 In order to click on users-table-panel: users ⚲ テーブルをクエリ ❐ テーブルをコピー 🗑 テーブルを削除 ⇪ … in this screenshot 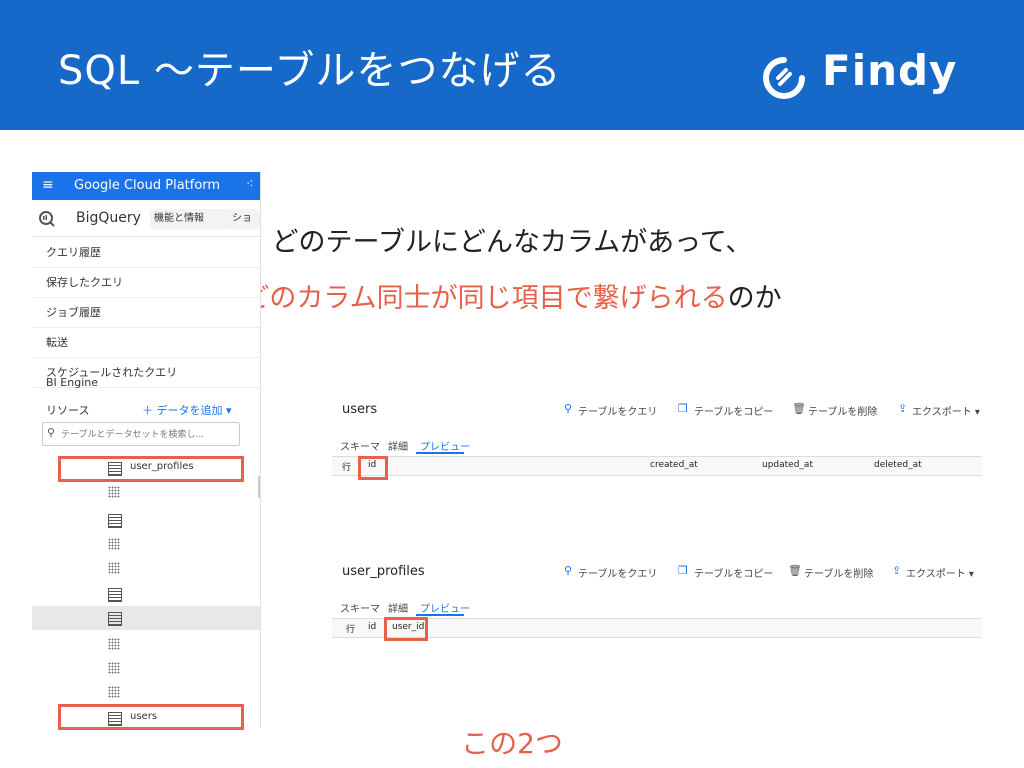, I will do `click(662, 440)`.